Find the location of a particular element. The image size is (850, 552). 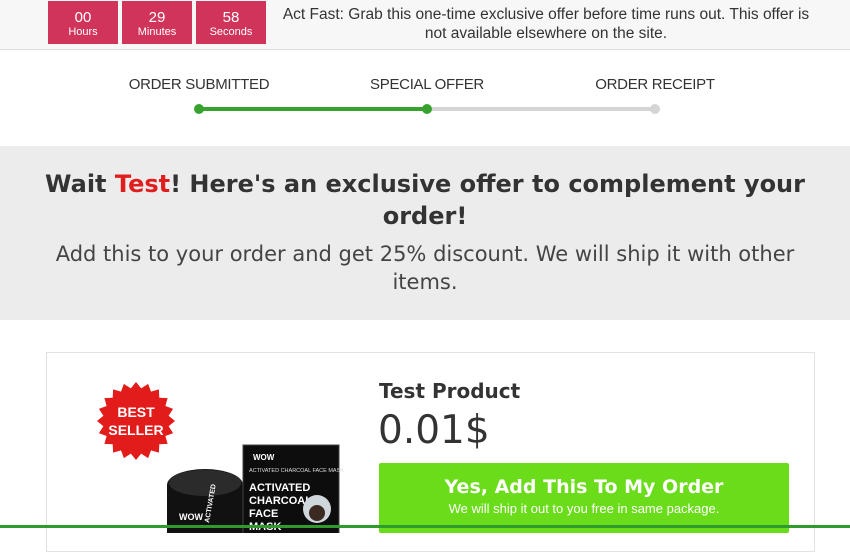

seconds-label: Seconds is located at coordinates (231, 32).